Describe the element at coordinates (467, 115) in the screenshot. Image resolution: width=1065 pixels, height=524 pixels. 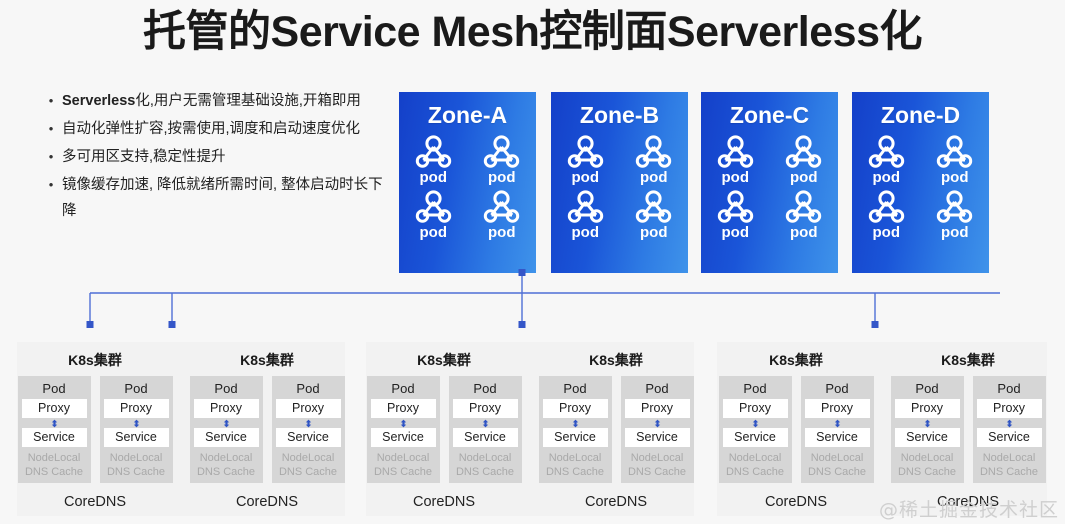
I see `zone-title: Zone-A` at that location.